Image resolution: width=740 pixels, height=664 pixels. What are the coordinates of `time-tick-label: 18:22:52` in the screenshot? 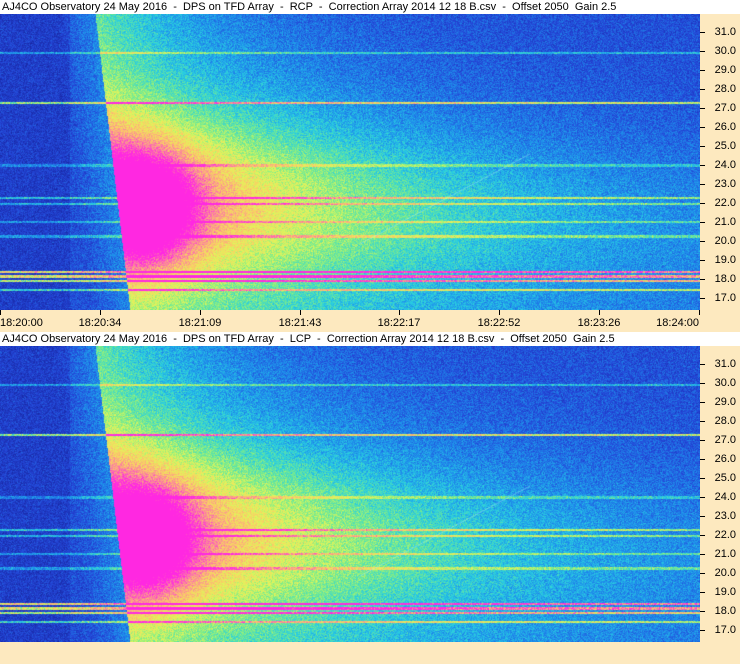 It's located at (499, 323).